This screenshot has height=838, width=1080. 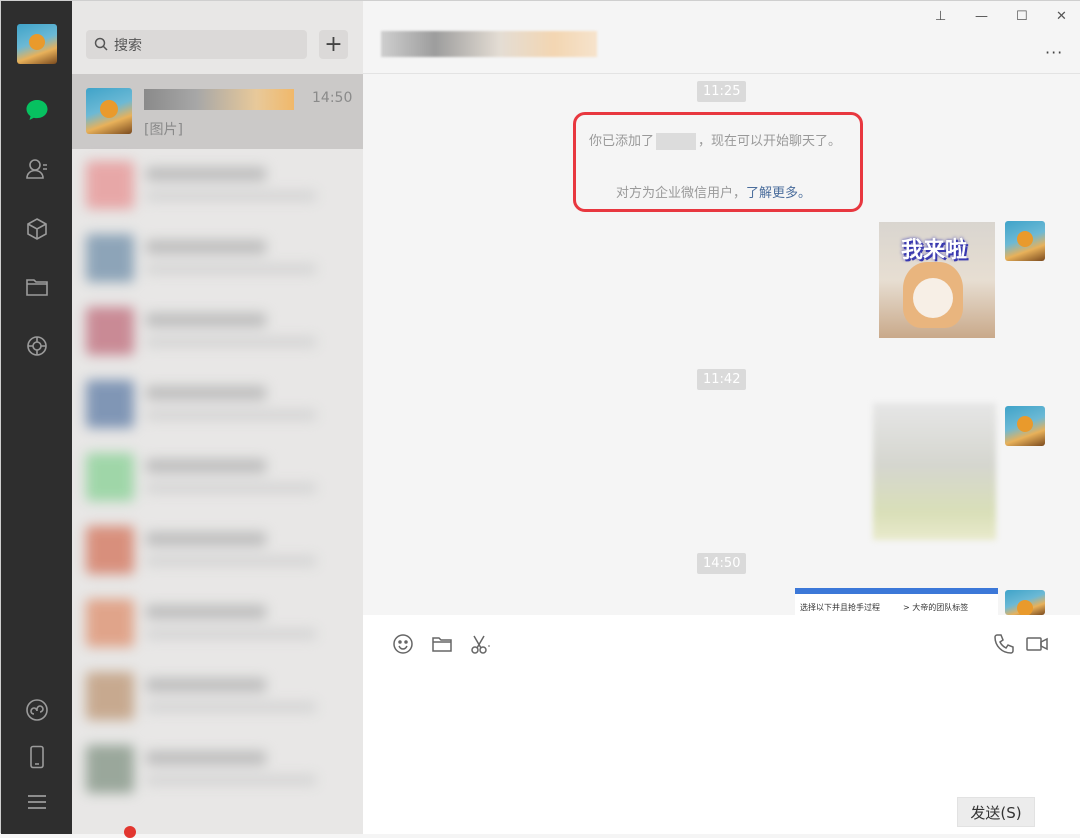 What do you see at coordinates (333, 44) in the screenshot?
I see `add-chat-button: +` at bounding box center [333, 44].